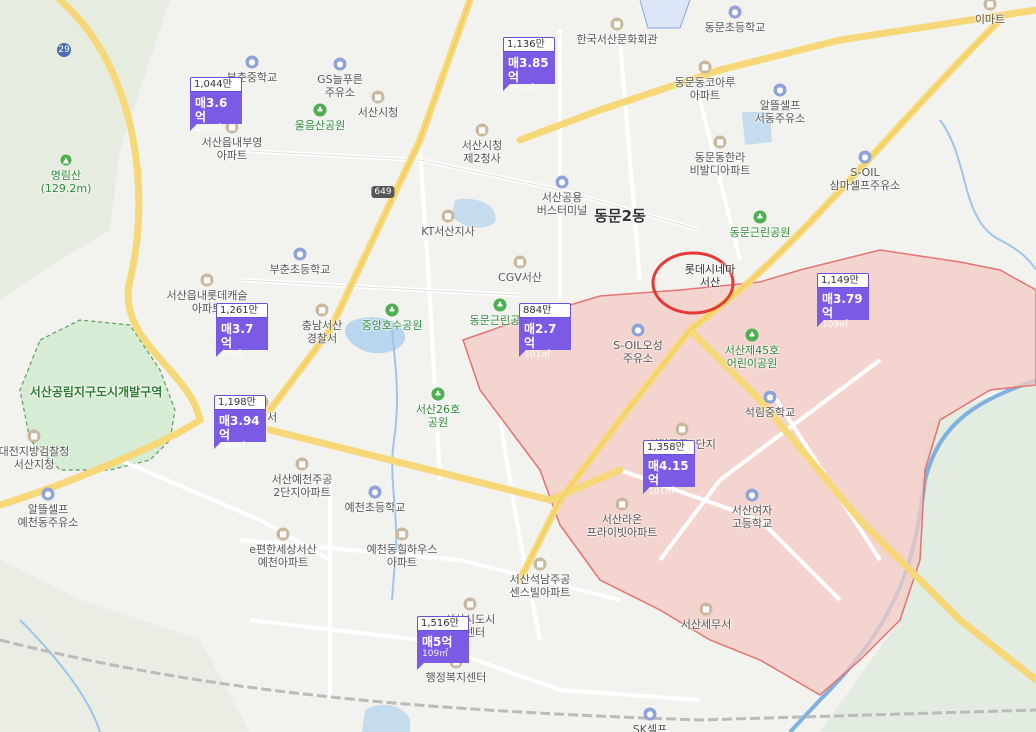 The height and width of the screenshot is (732, 1036). What do you see at coordinates (340, 86) in the screenshot?
I see `place-label: GS늘푸른 주유소` at bounding box center [340, 86].